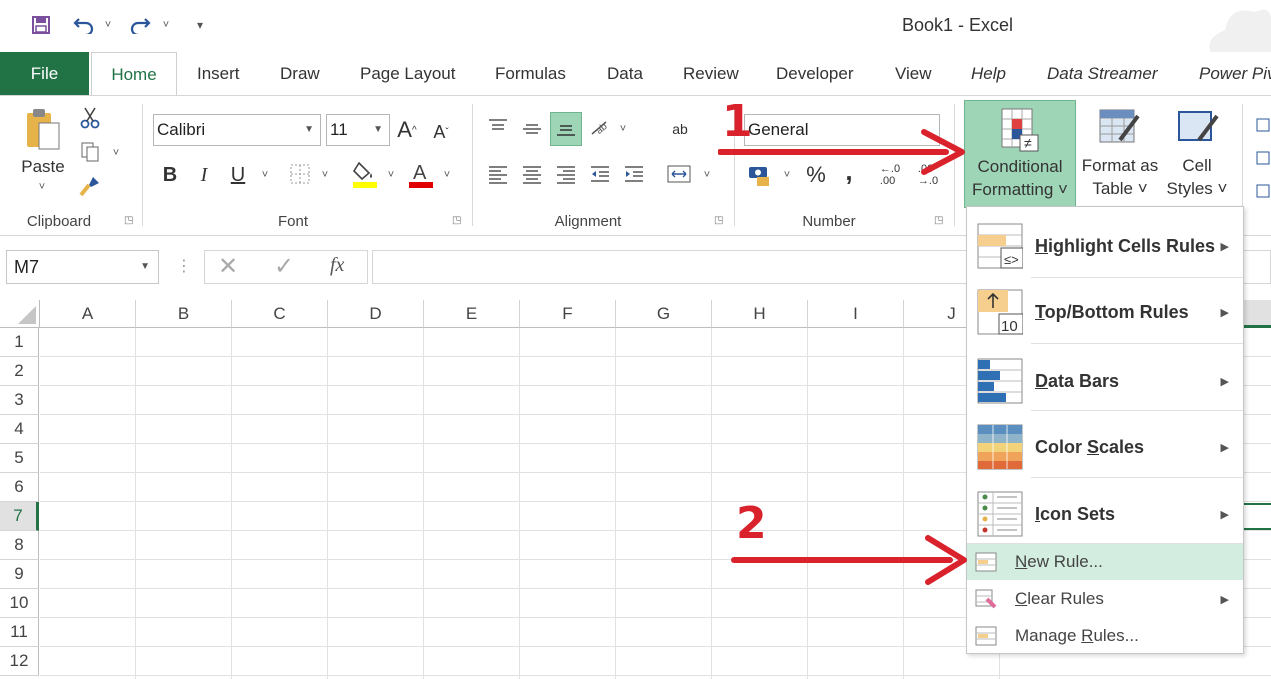  What do you see at coordinates (421, 174) in the screenshot?
I see `font-color-icon: A` at bounding box center [421, 174].